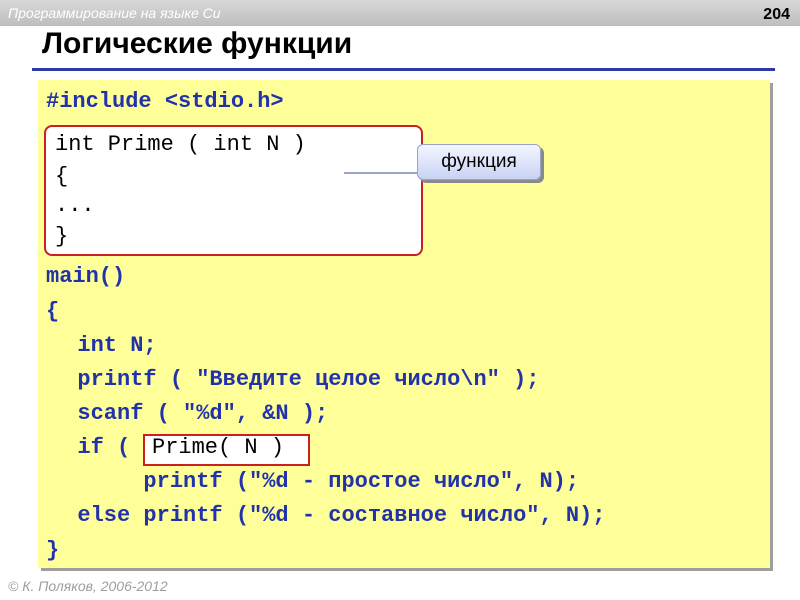  What do you see at coordinates (400, 13) in the screenshot?
I see `header-bar: Программирование на языке Си 204` at bounding box center [400, 13].